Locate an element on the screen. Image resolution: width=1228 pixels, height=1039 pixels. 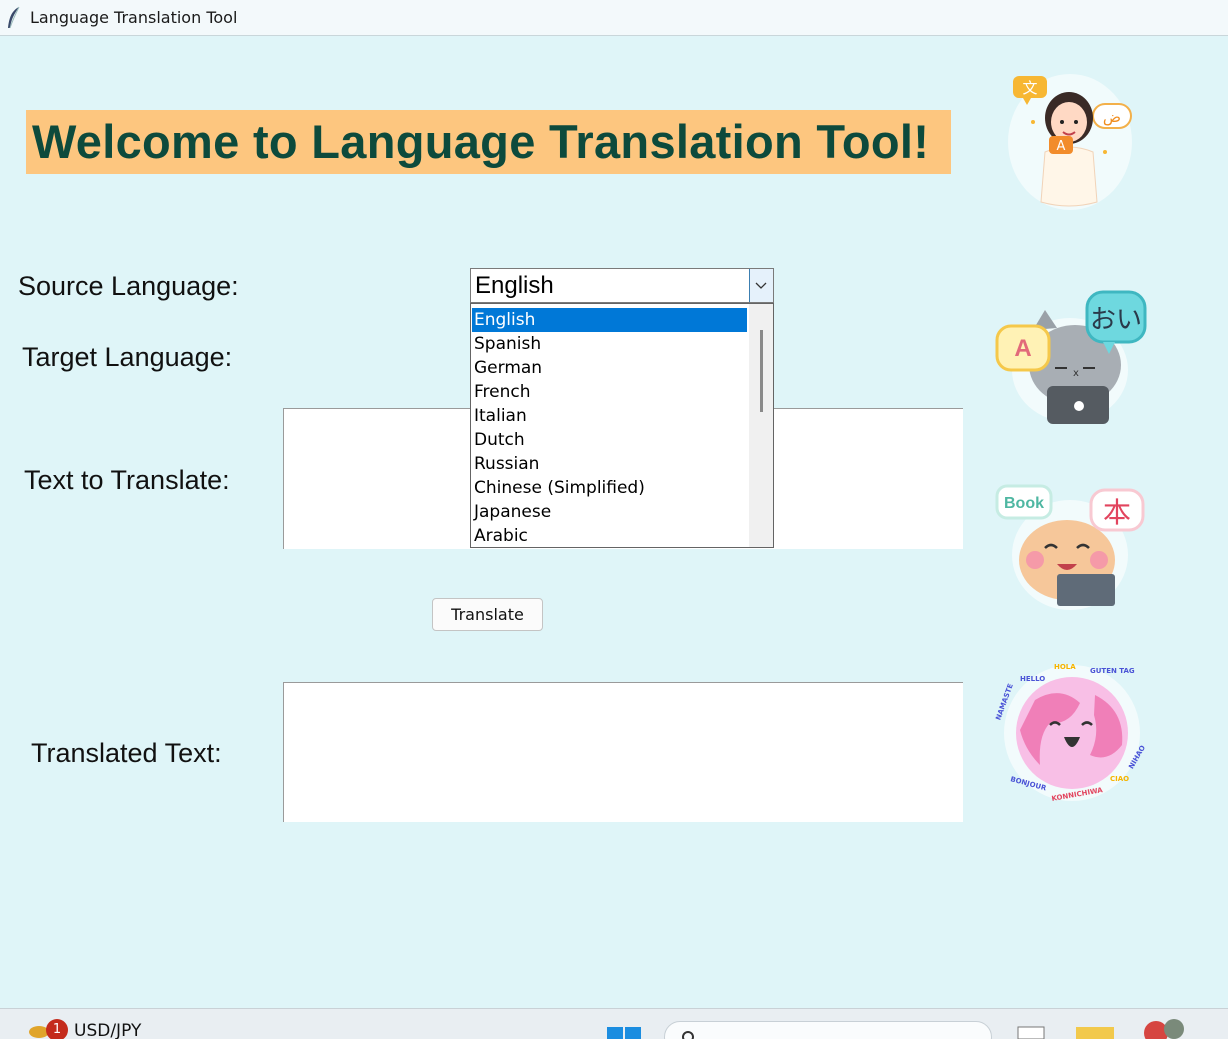
dropdown-option: Japanese is located at coordinates (609, 512).